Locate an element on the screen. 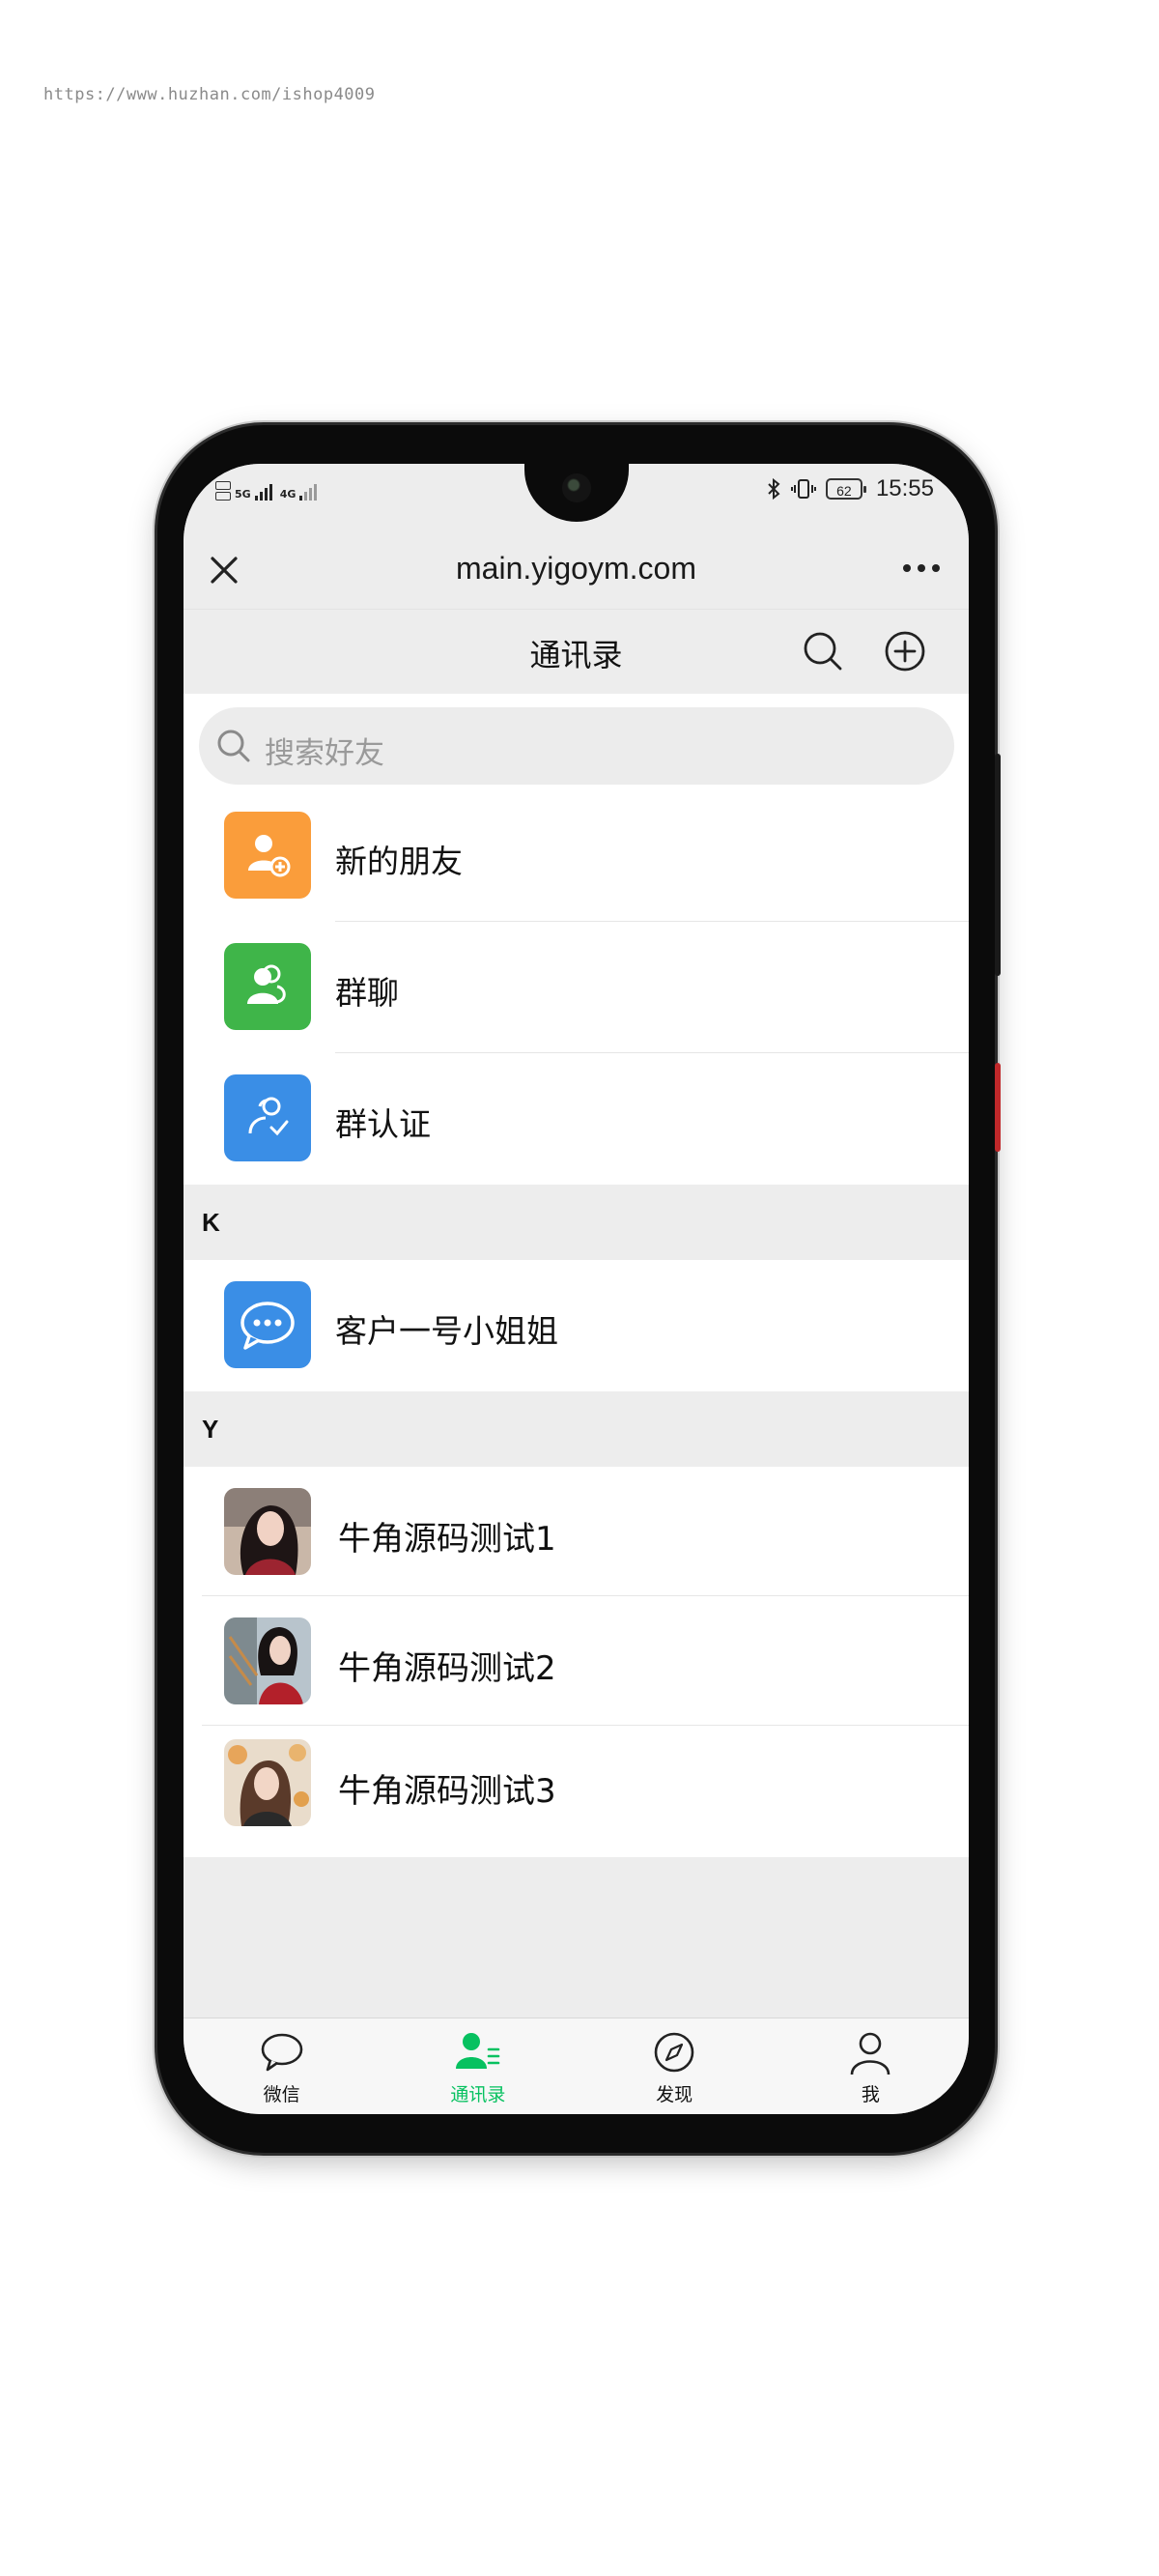  function-list: 新的朋友 群聊 群认证 is located at coordinates (576, 988).